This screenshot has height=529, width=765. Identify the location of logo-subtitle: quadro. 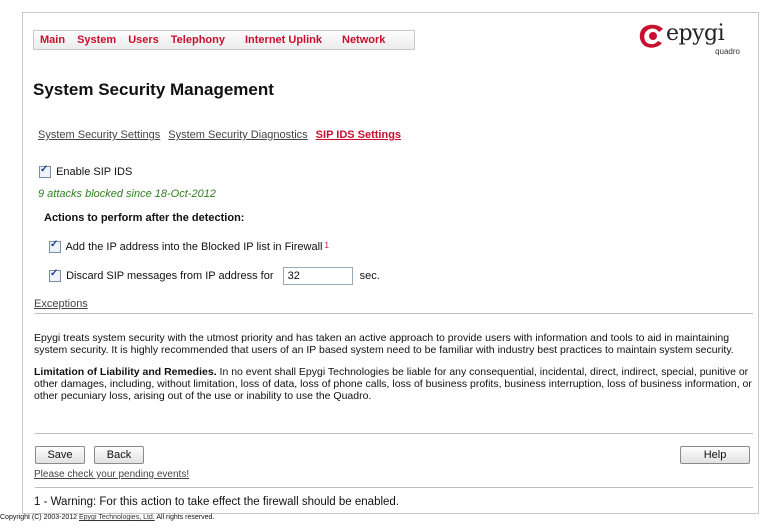
(727, 51).